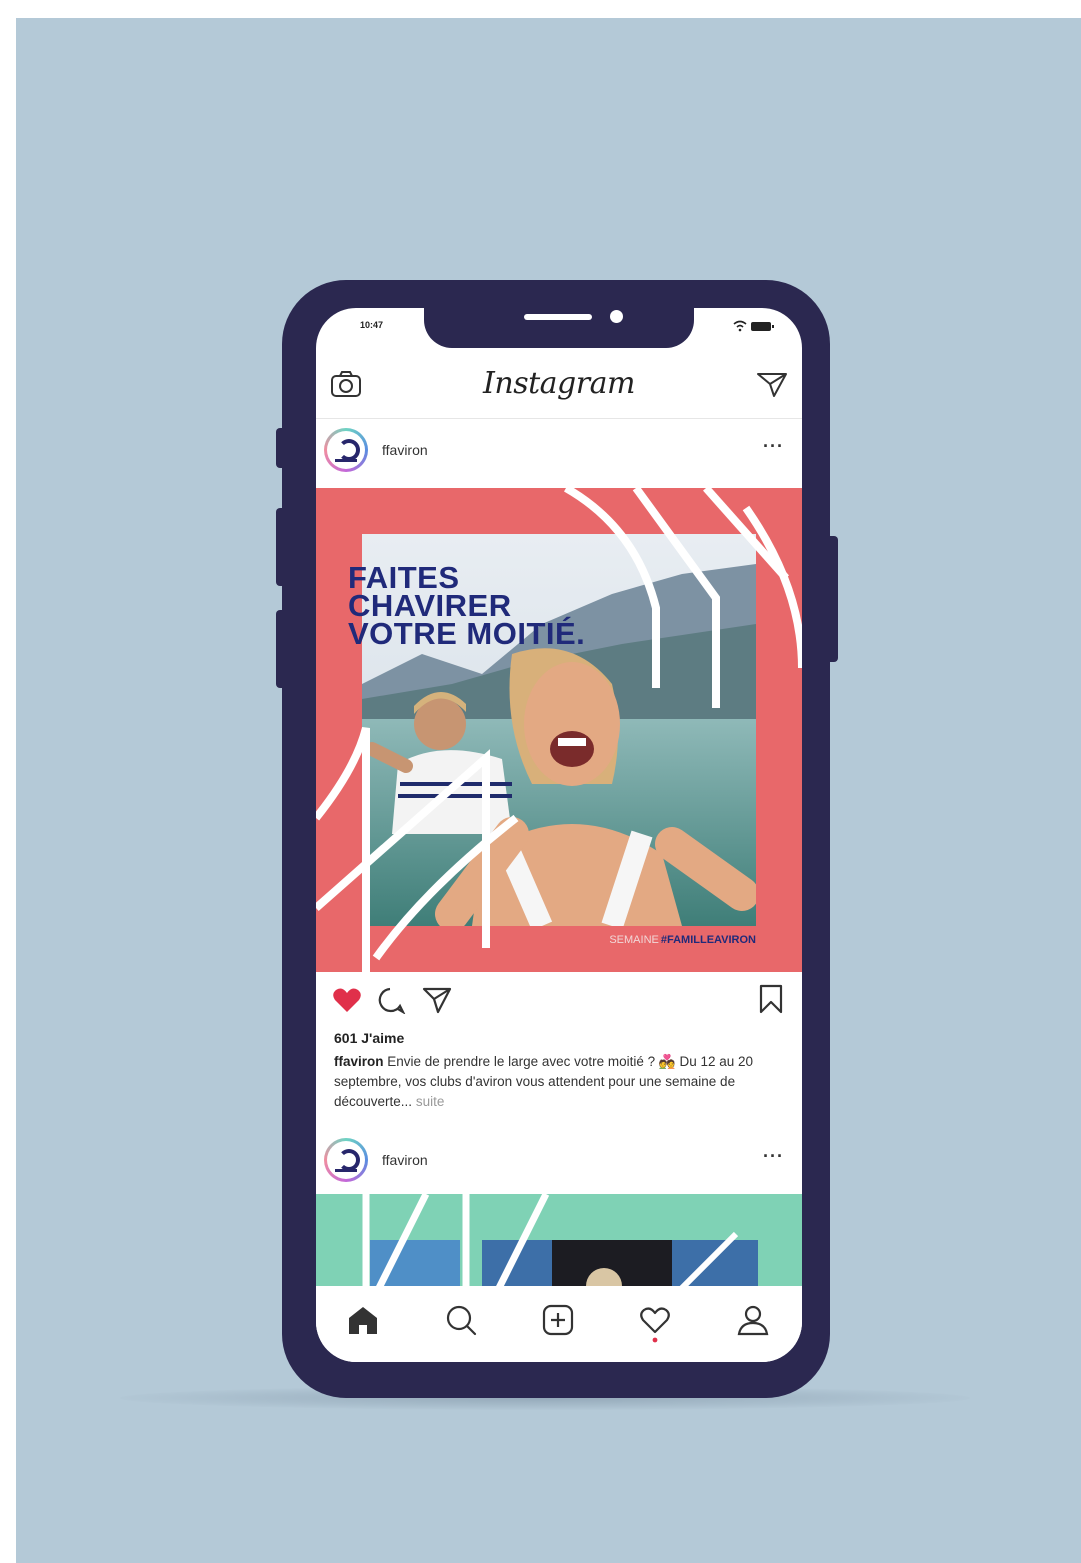 The width and height of the screenshot is (1081, 1563). Describe the element at coordinates (771, 1001) in the screenshot. I see `bookmark-icon` at that location.